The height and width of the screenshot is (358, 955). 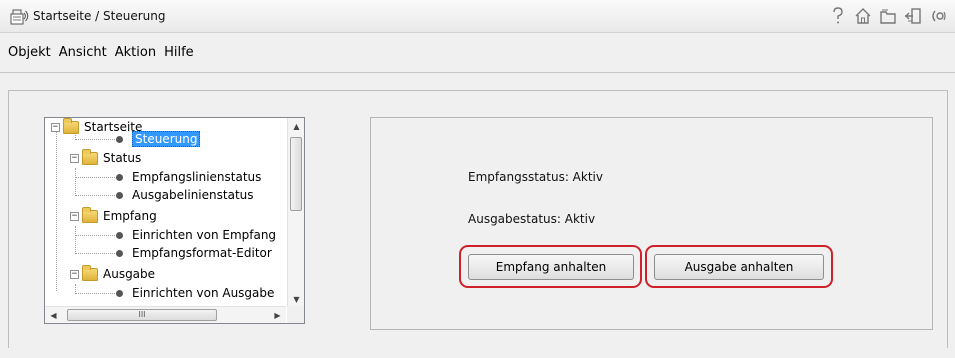 I want to click on scrollbar-corner, so click(x=295, y=314).